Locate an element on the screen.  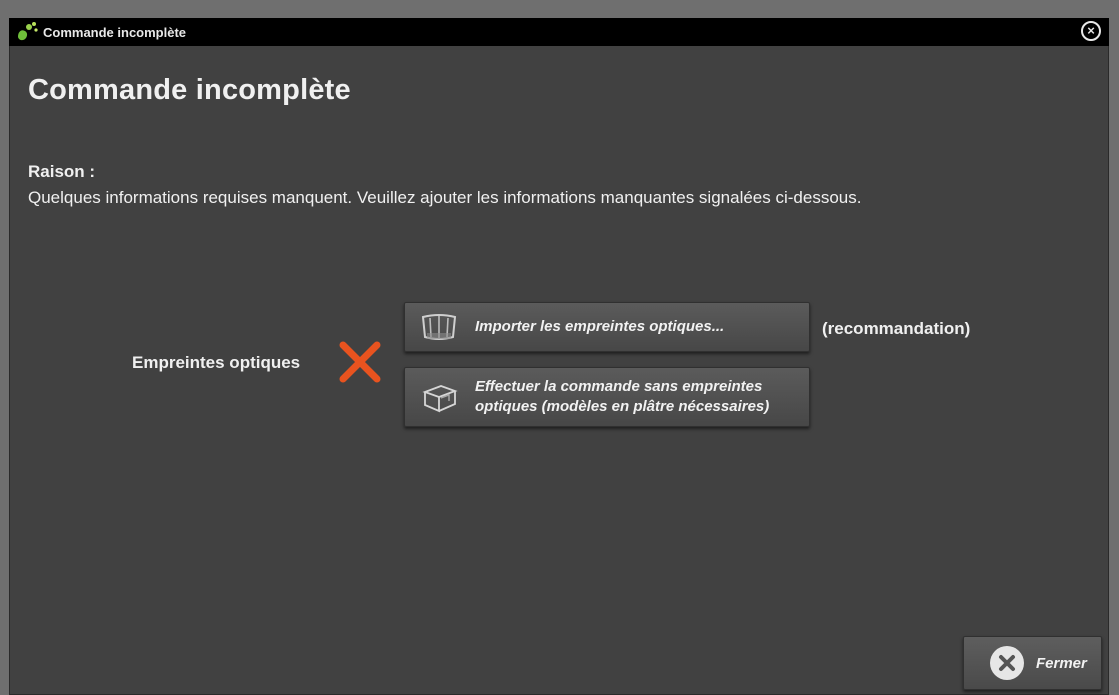
window-title: Commande incomplète is located at coordinates (115, 32).